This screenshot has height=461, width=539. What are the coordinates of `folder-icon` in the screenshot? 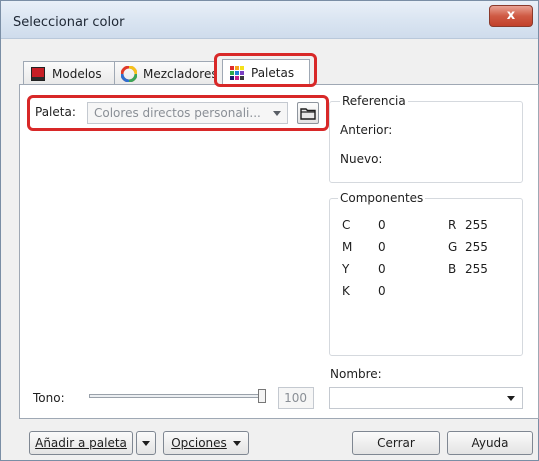 It's located at (308, 114).